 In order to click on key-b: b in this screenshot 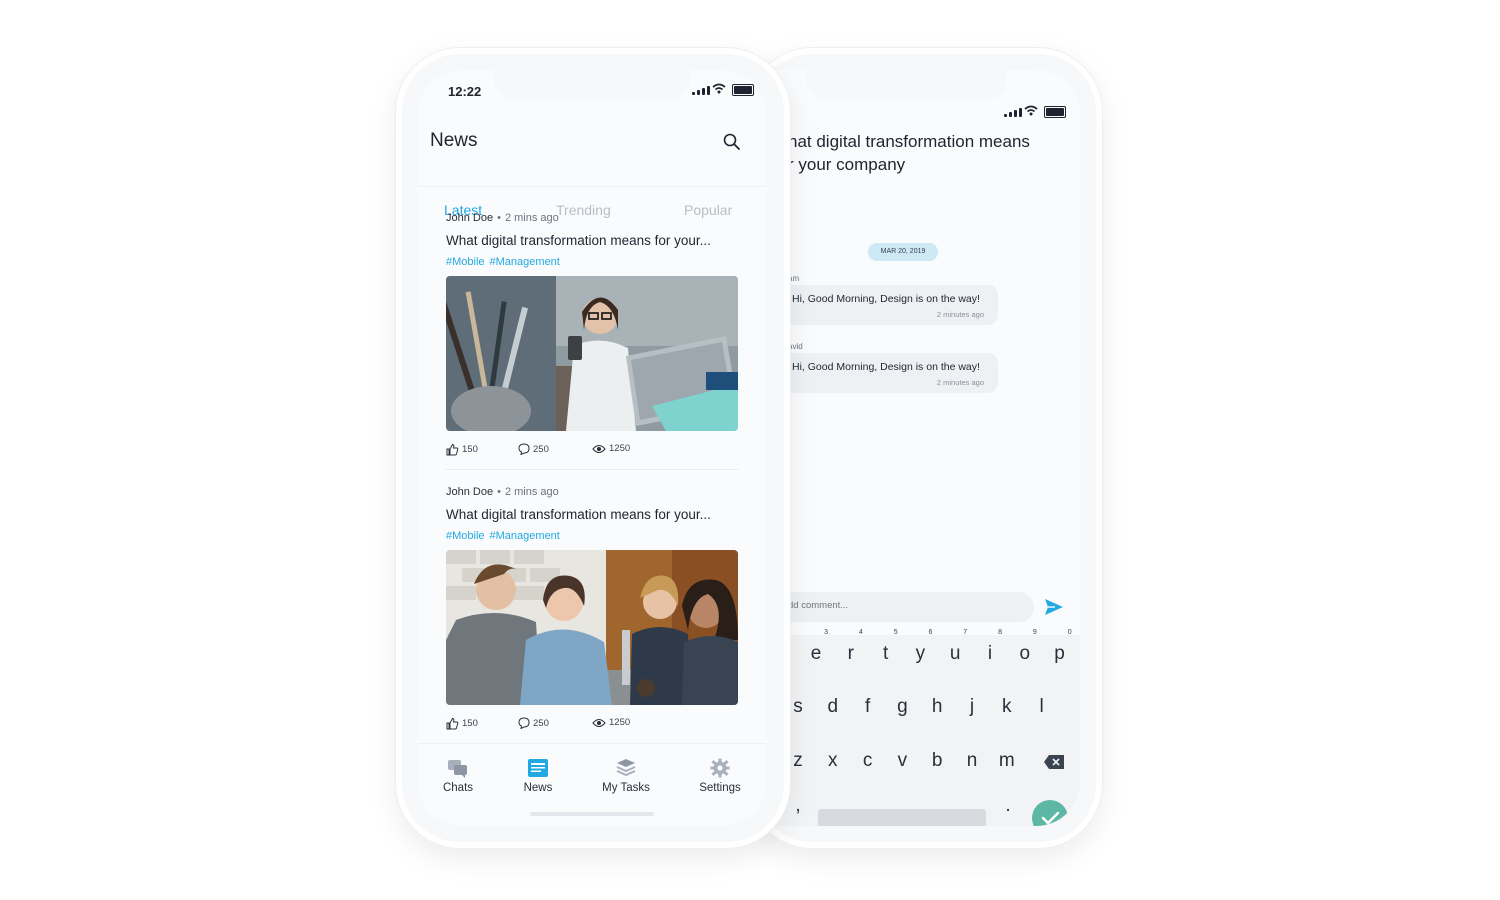, I will do `click(937, 761)`.